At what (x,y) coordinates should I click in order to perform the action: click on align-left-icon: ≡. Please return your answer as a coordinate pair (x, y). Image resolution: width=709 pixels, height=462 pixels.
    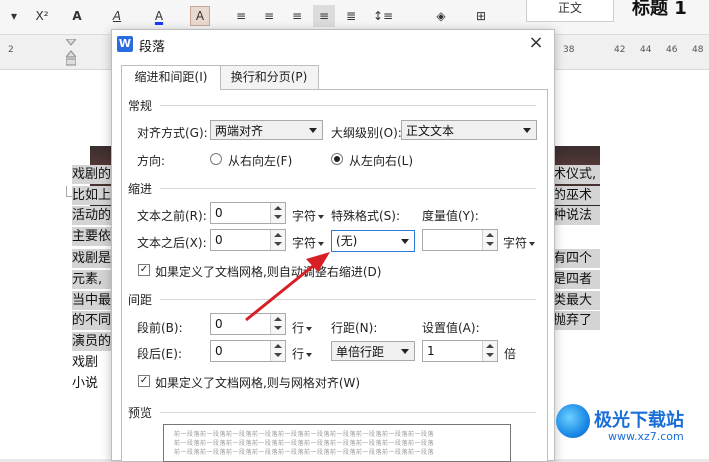
    Looking at the image, I should click on (241, 16).